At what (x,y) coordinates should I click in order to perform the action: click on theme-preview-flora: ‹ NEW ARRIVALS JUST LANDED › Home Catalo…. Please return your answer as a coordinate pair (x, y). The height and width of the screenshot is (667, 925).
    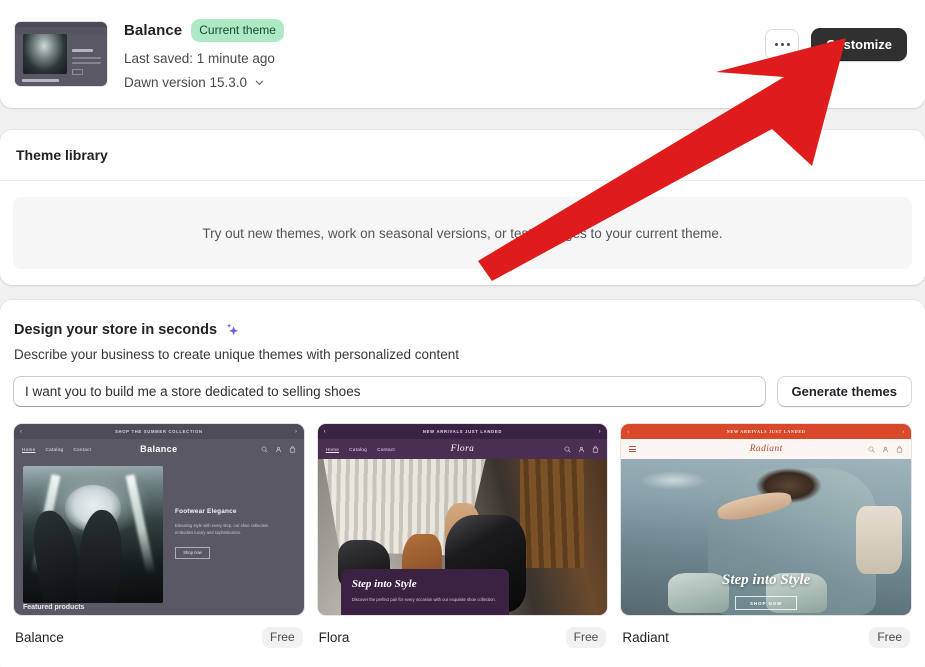
    Looking at the image, I should click on (462, 519).